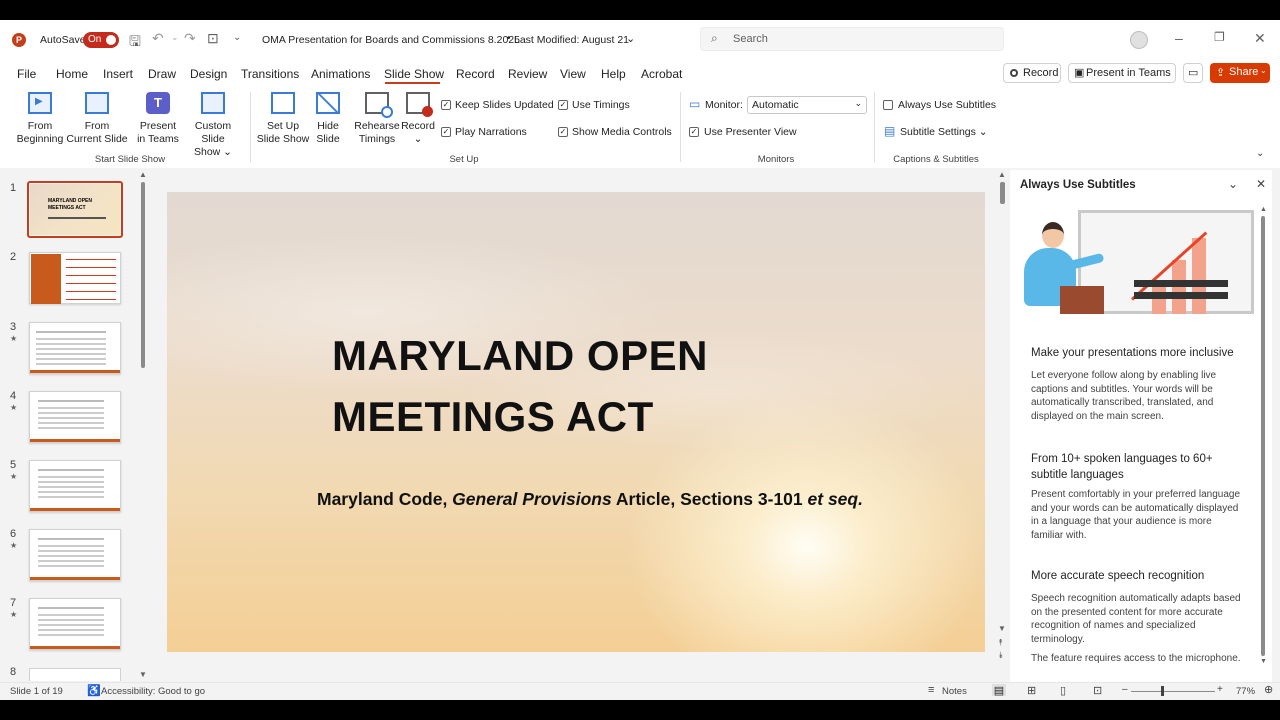 Image resolution: width=1280 pixels, height=720 pixels. Describe the element at coordinates (694, 132) in the screenshot. I see `presenter-view-checkbox: ✓` at that location.